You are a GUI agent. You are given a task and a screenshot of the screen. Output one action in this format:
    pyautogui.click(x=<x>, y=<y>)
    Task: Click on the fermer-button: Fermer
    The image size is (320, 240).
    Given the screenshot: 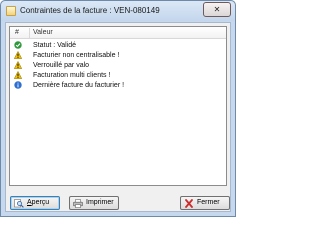 What is the action you would take?
    pyautogui.click(x=205, y=203)
    